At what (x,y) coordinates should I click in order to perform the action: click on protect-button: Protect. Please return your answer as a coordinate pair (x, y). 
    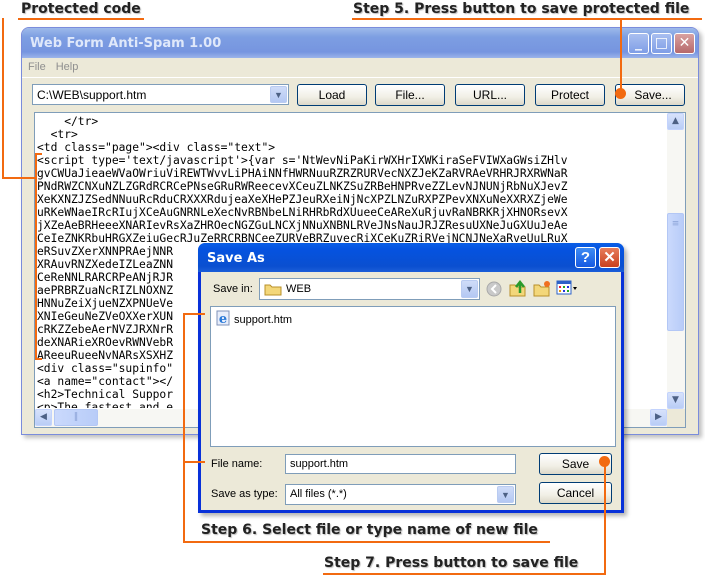
    Looking at the image, I should click on (570, 95).